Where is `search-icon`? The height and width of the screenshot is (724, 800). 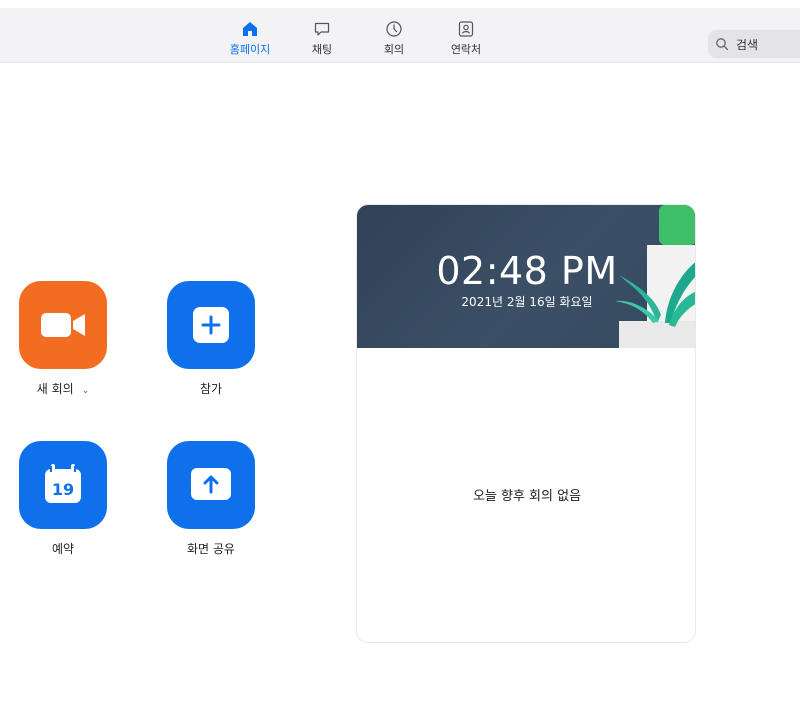
search-icon is located at coordinates (722, 44).